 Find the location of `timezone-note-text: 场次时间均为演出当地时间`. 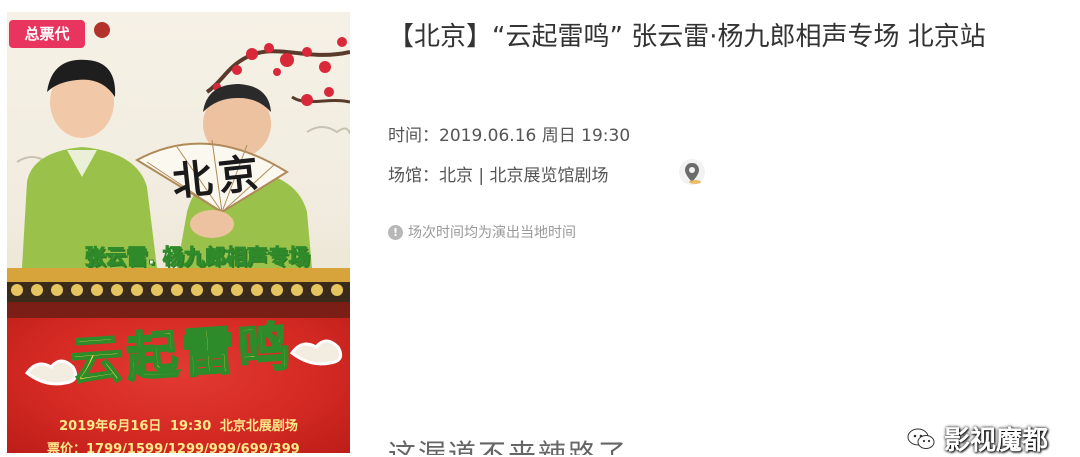

timezone-note-text: 场次时间均为演出当地时间 is located at coordinates (492, 233).